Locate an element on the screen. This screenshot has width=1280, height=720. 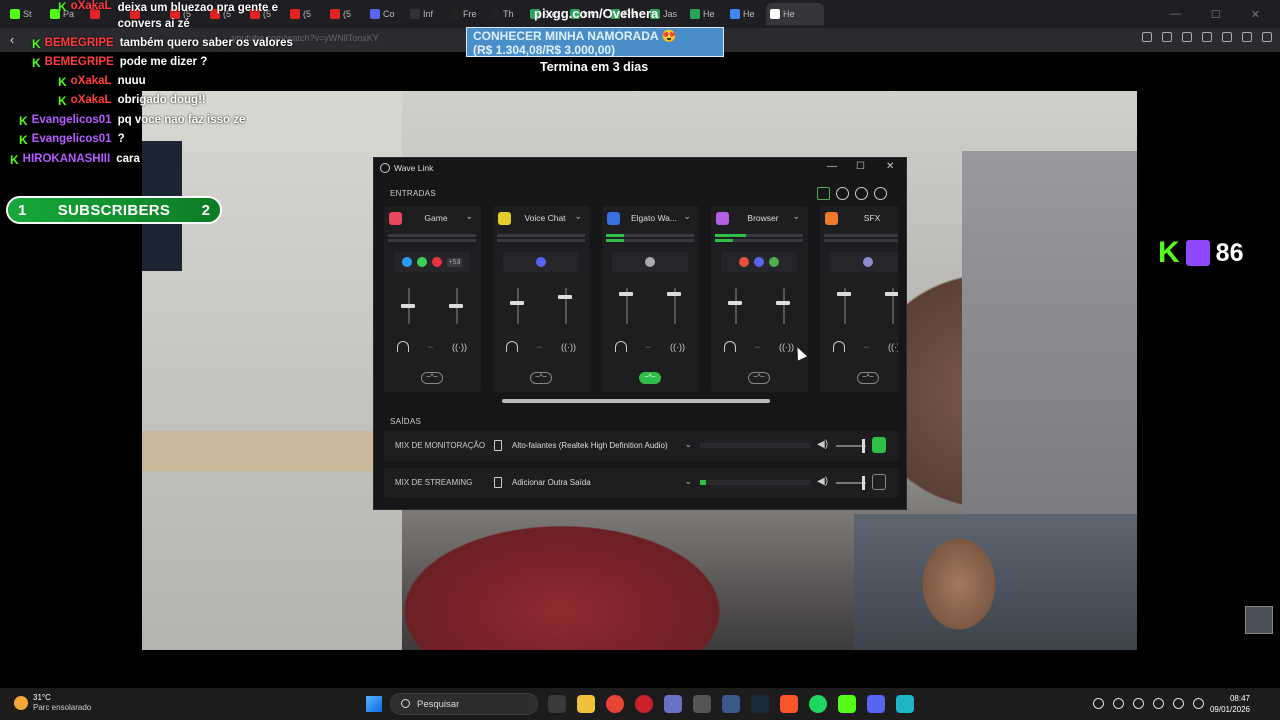
menu-icon is located at coordinates (1267, 37).